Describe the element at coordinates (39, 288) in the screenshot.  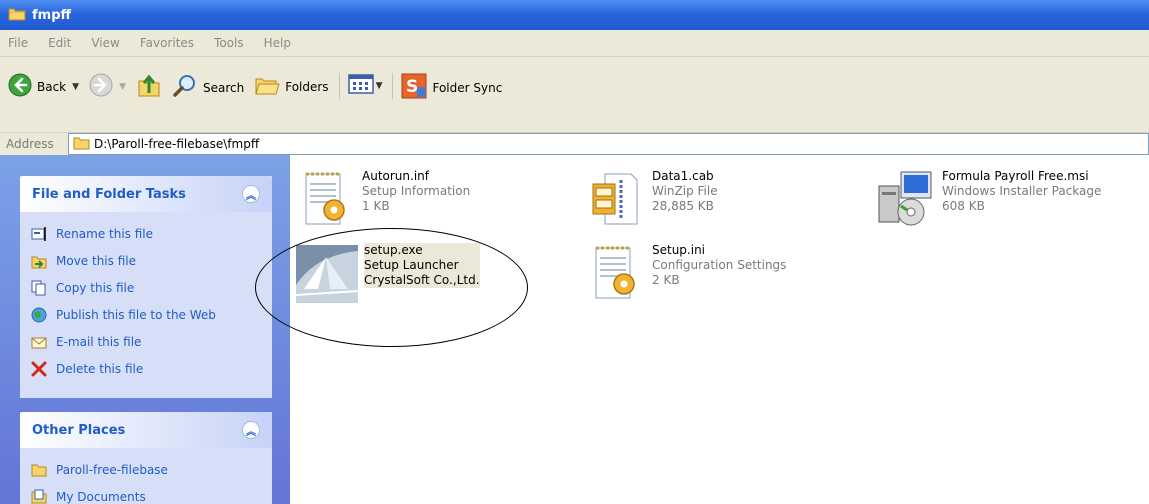
I see `copy-icon` at that location.